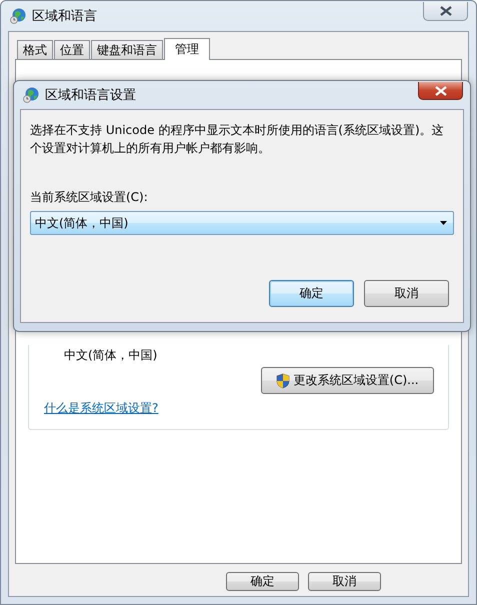  I want to click on window-title: 区域和语言, so click(65, 16).